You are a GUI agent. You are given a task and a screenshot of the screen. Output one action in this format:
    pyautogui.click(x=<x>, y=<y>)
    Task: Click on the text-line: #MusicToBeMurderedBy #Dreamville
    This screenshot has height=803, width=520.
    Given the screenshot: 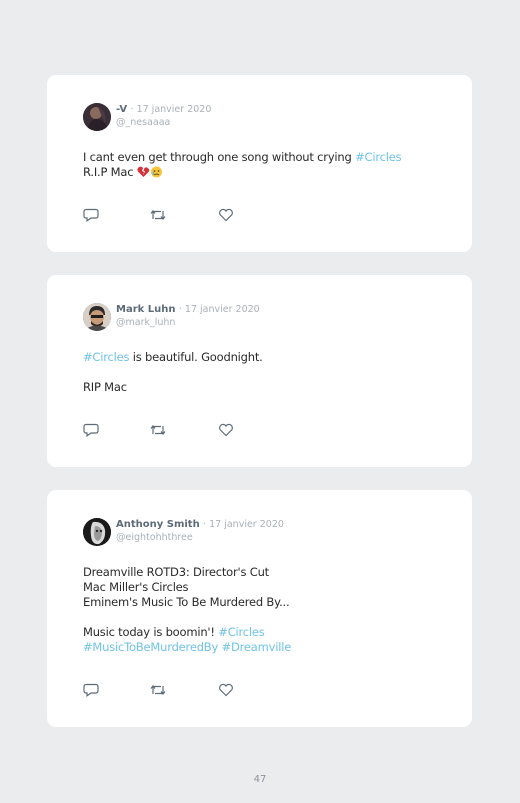 What is the action you would take?
    pyautogui.click(x=187, y=647)
    